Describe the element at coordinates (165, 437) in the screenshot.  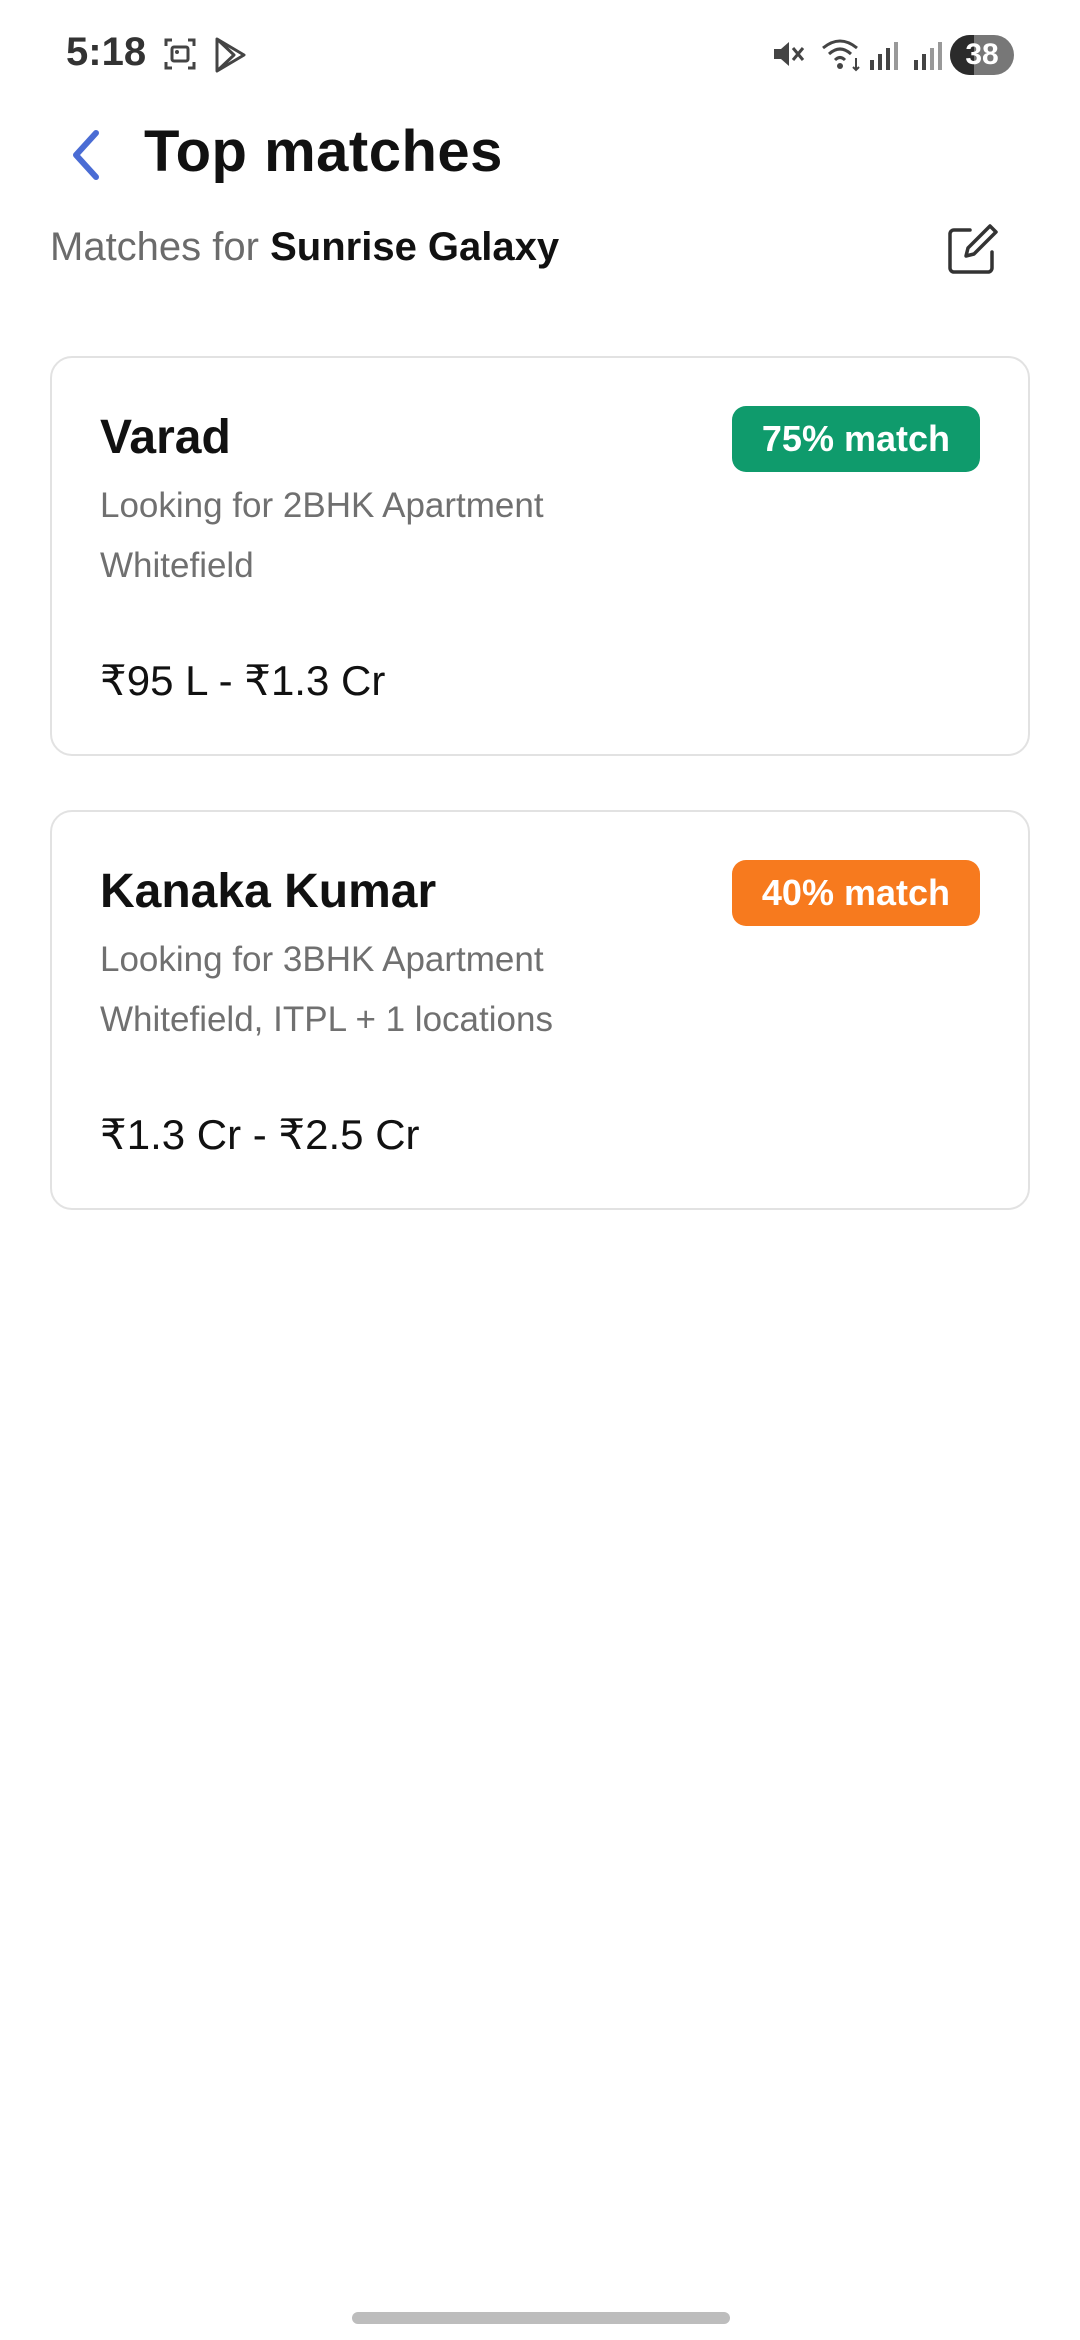
I see `lead-name: Varad` at that location.